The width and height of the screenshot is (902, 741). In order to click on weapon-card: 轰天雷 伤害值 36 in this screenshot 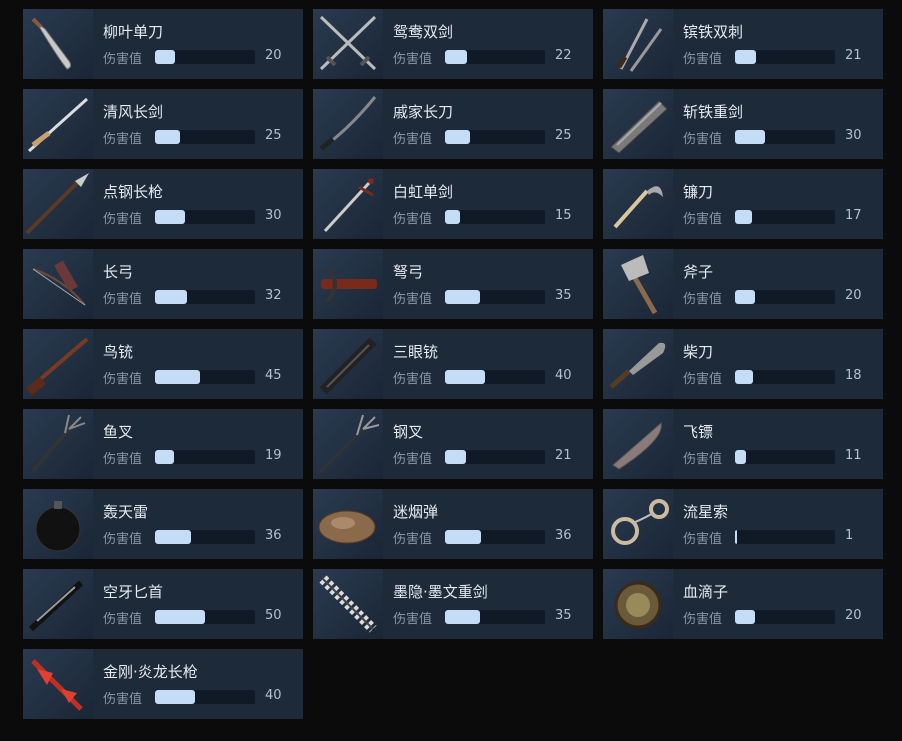, I will do `click(163, 524)`.